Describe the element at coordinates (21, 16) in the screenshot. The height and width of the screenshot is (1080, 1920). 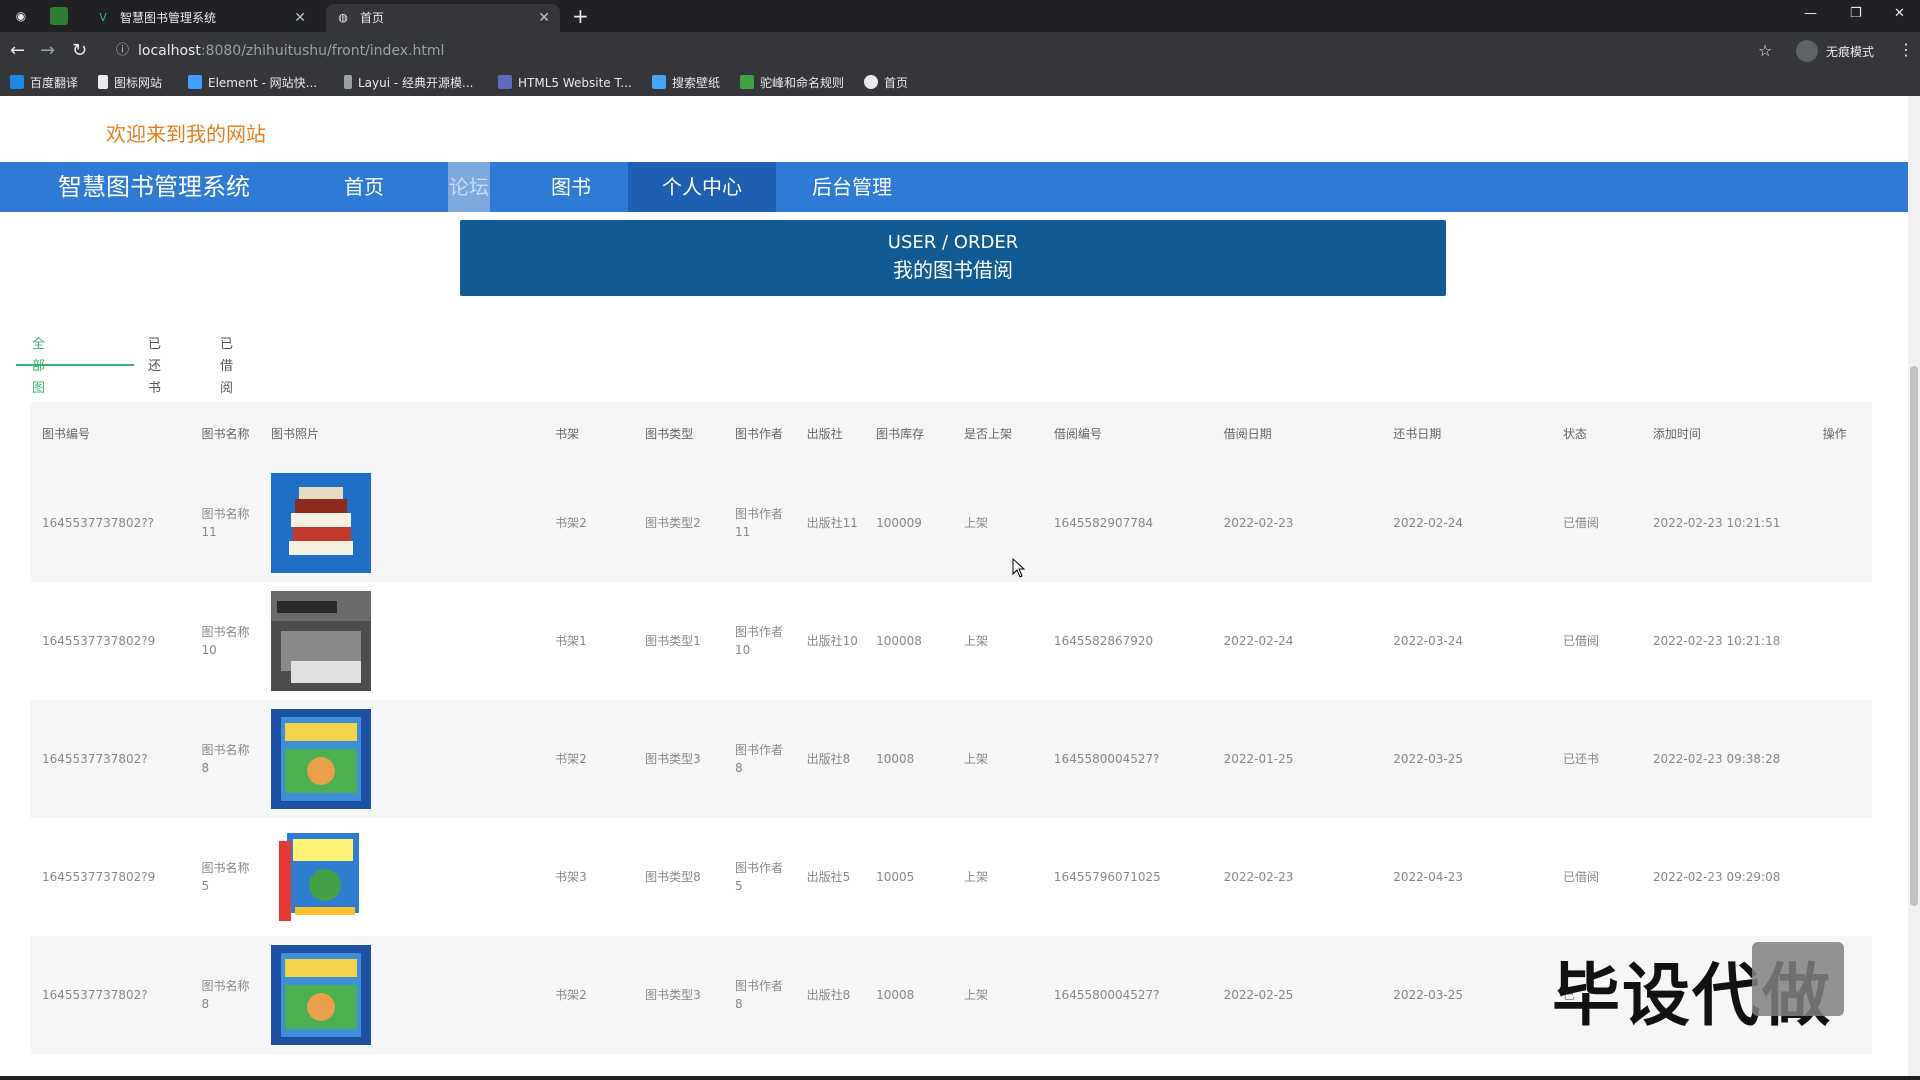
I see `browser-menu-icon: ◉` at that location.